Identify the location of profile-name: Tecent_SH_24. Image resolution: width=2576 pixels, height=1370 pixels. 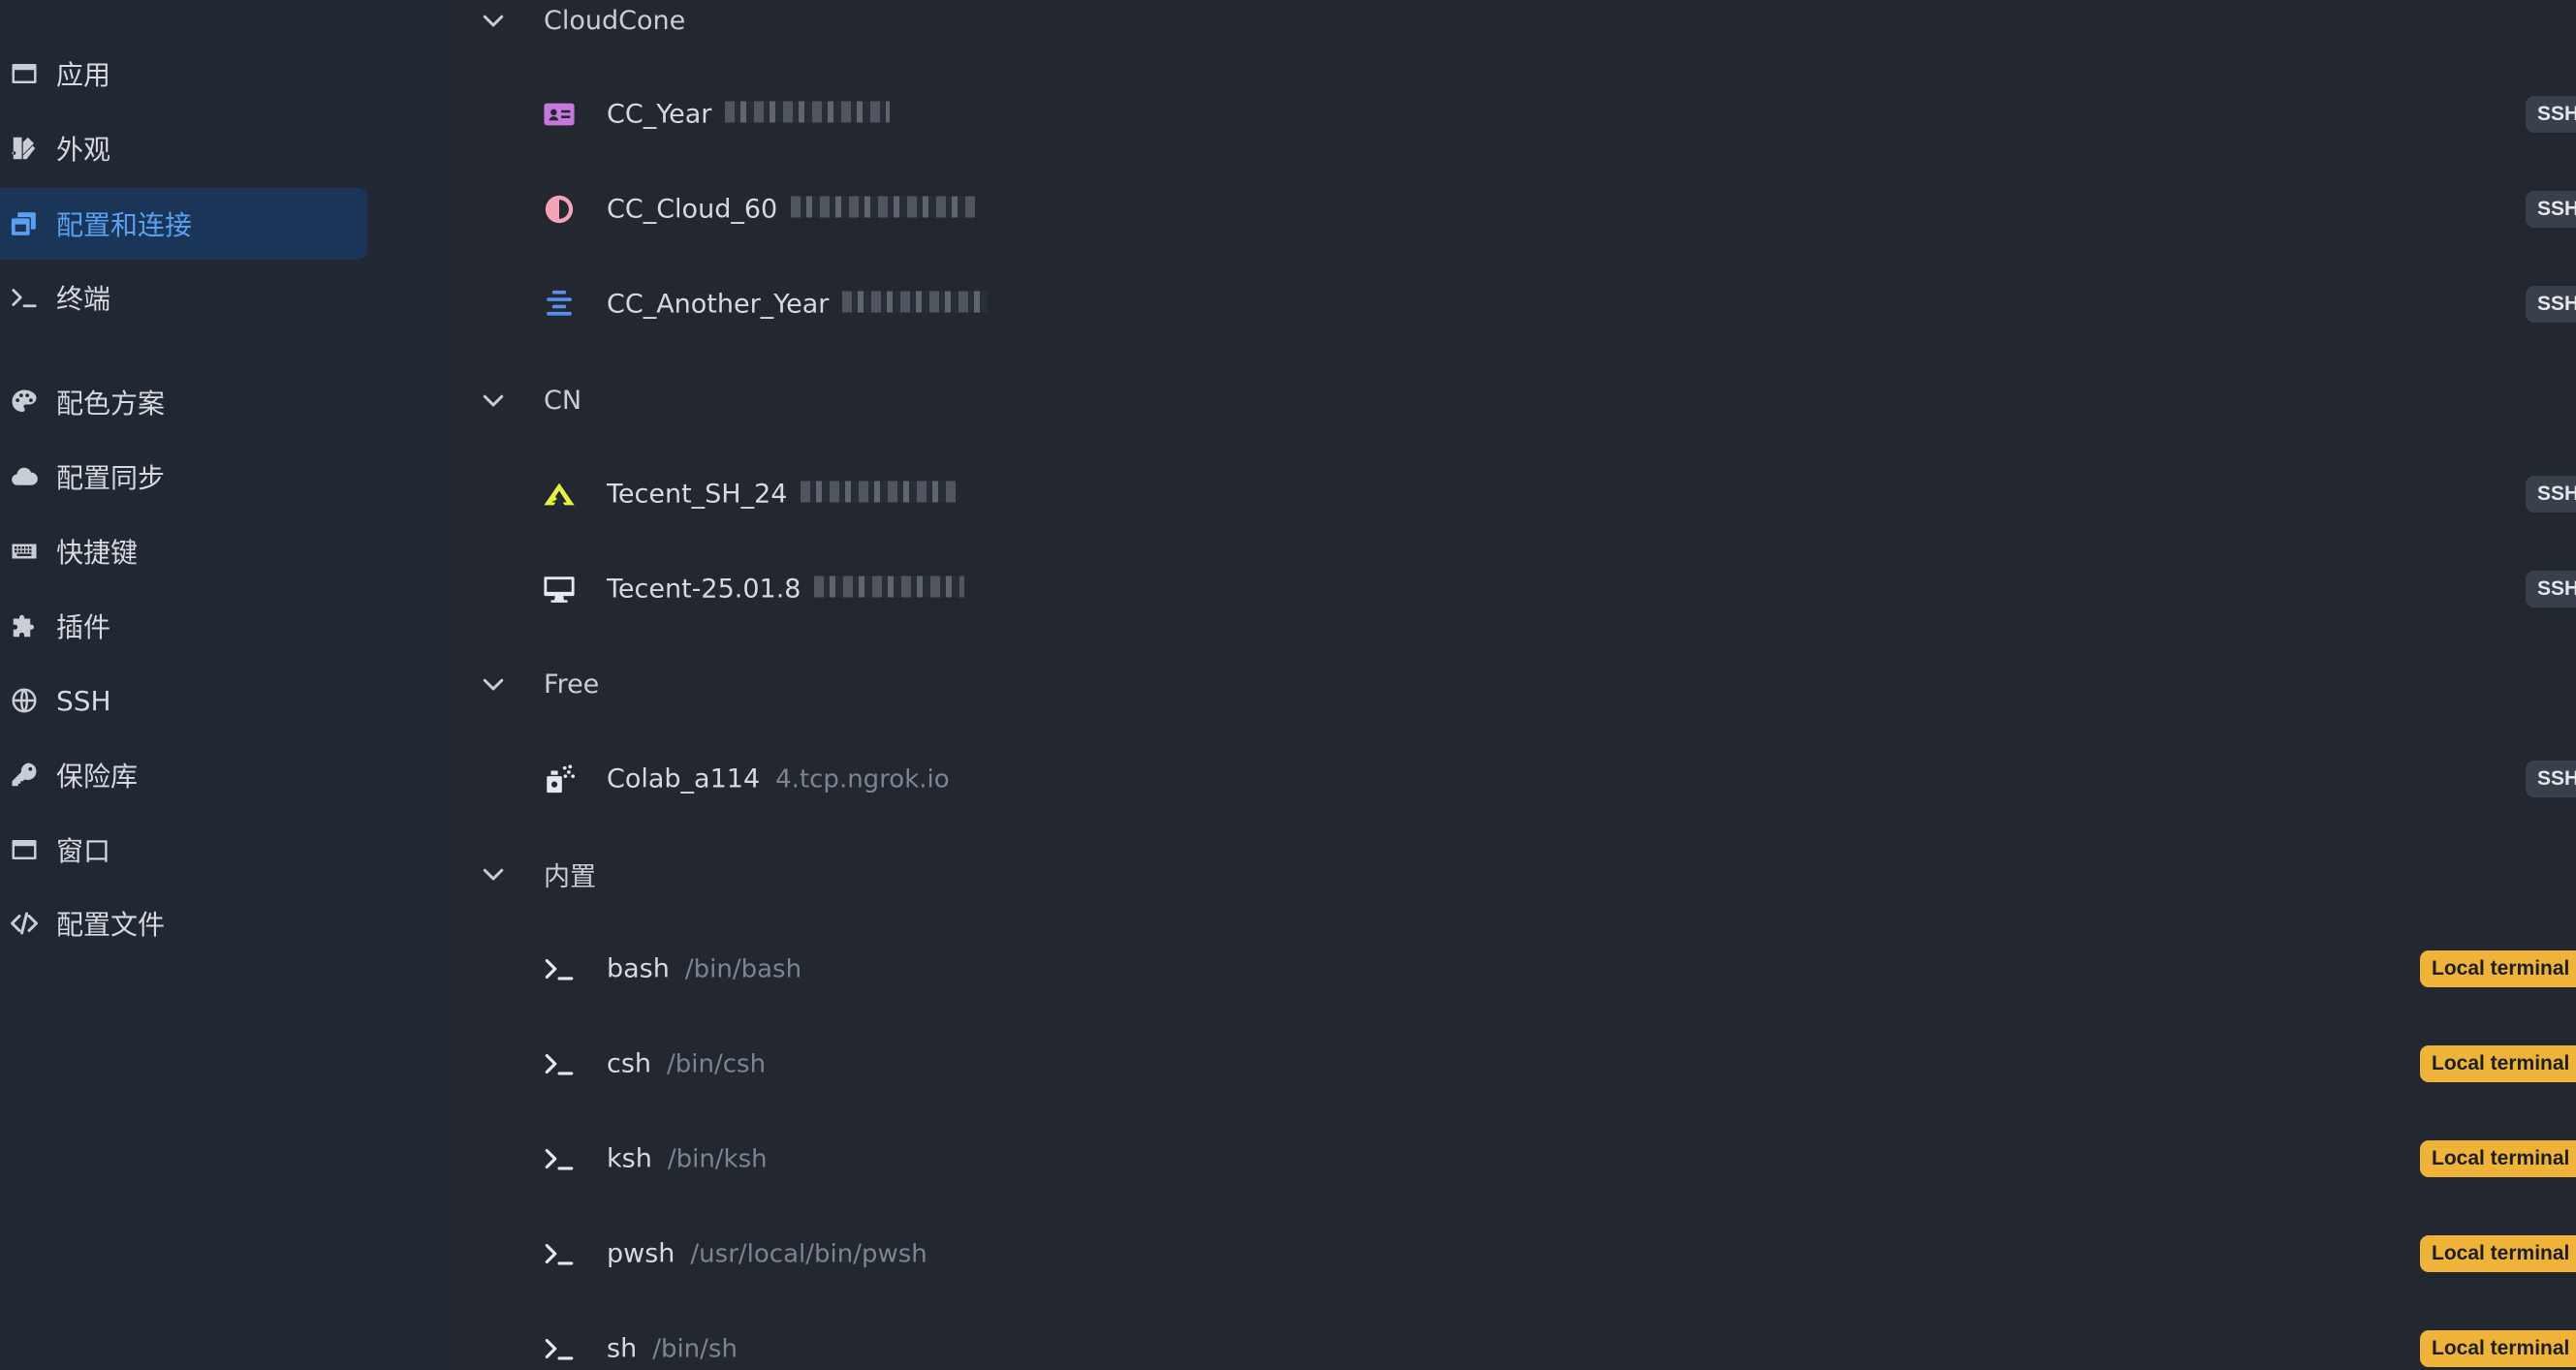
(697, 495).